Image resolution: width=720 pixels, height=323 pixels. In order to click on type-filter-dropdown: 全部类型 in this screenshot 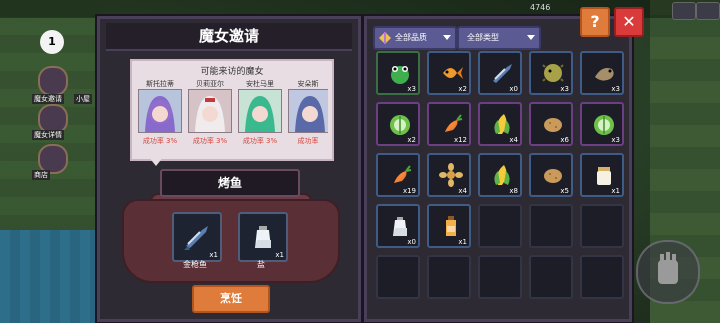, I will do `click(499, 38)`.